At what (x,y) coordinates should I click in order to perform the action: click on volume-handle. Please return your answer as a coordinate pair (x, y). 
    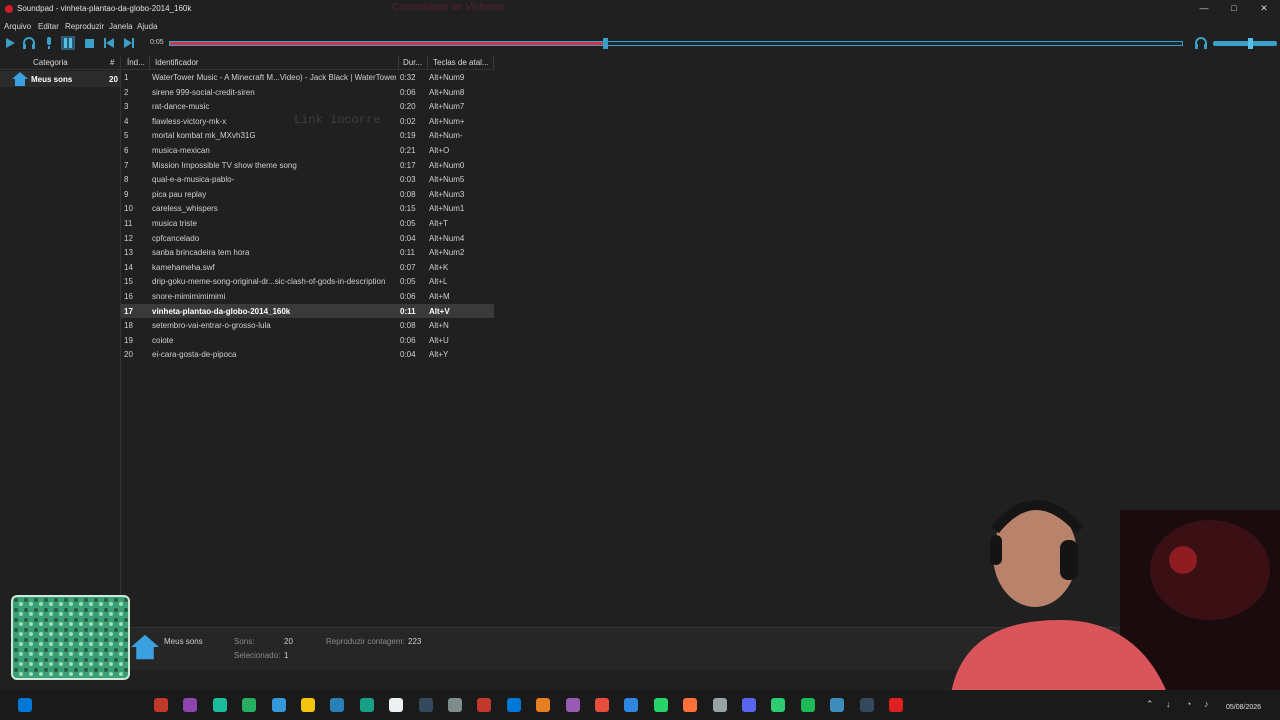
    Looking at the image, I should click on (1250, 43).